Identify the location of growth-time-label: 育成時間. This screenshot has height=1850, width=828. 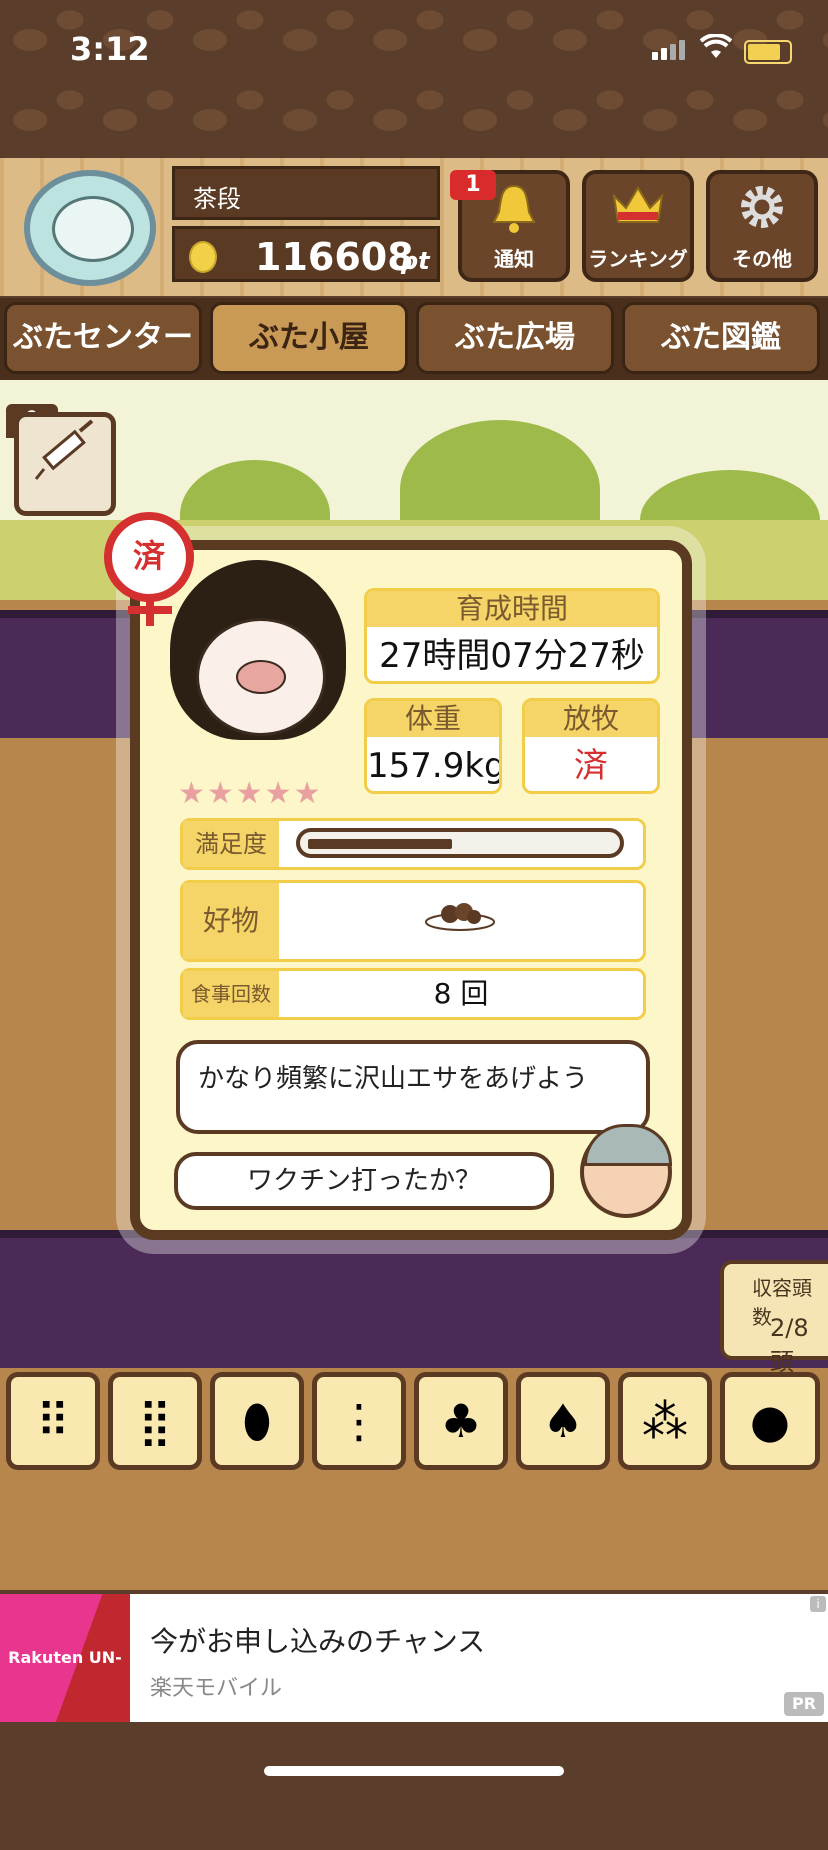
(512, 609).